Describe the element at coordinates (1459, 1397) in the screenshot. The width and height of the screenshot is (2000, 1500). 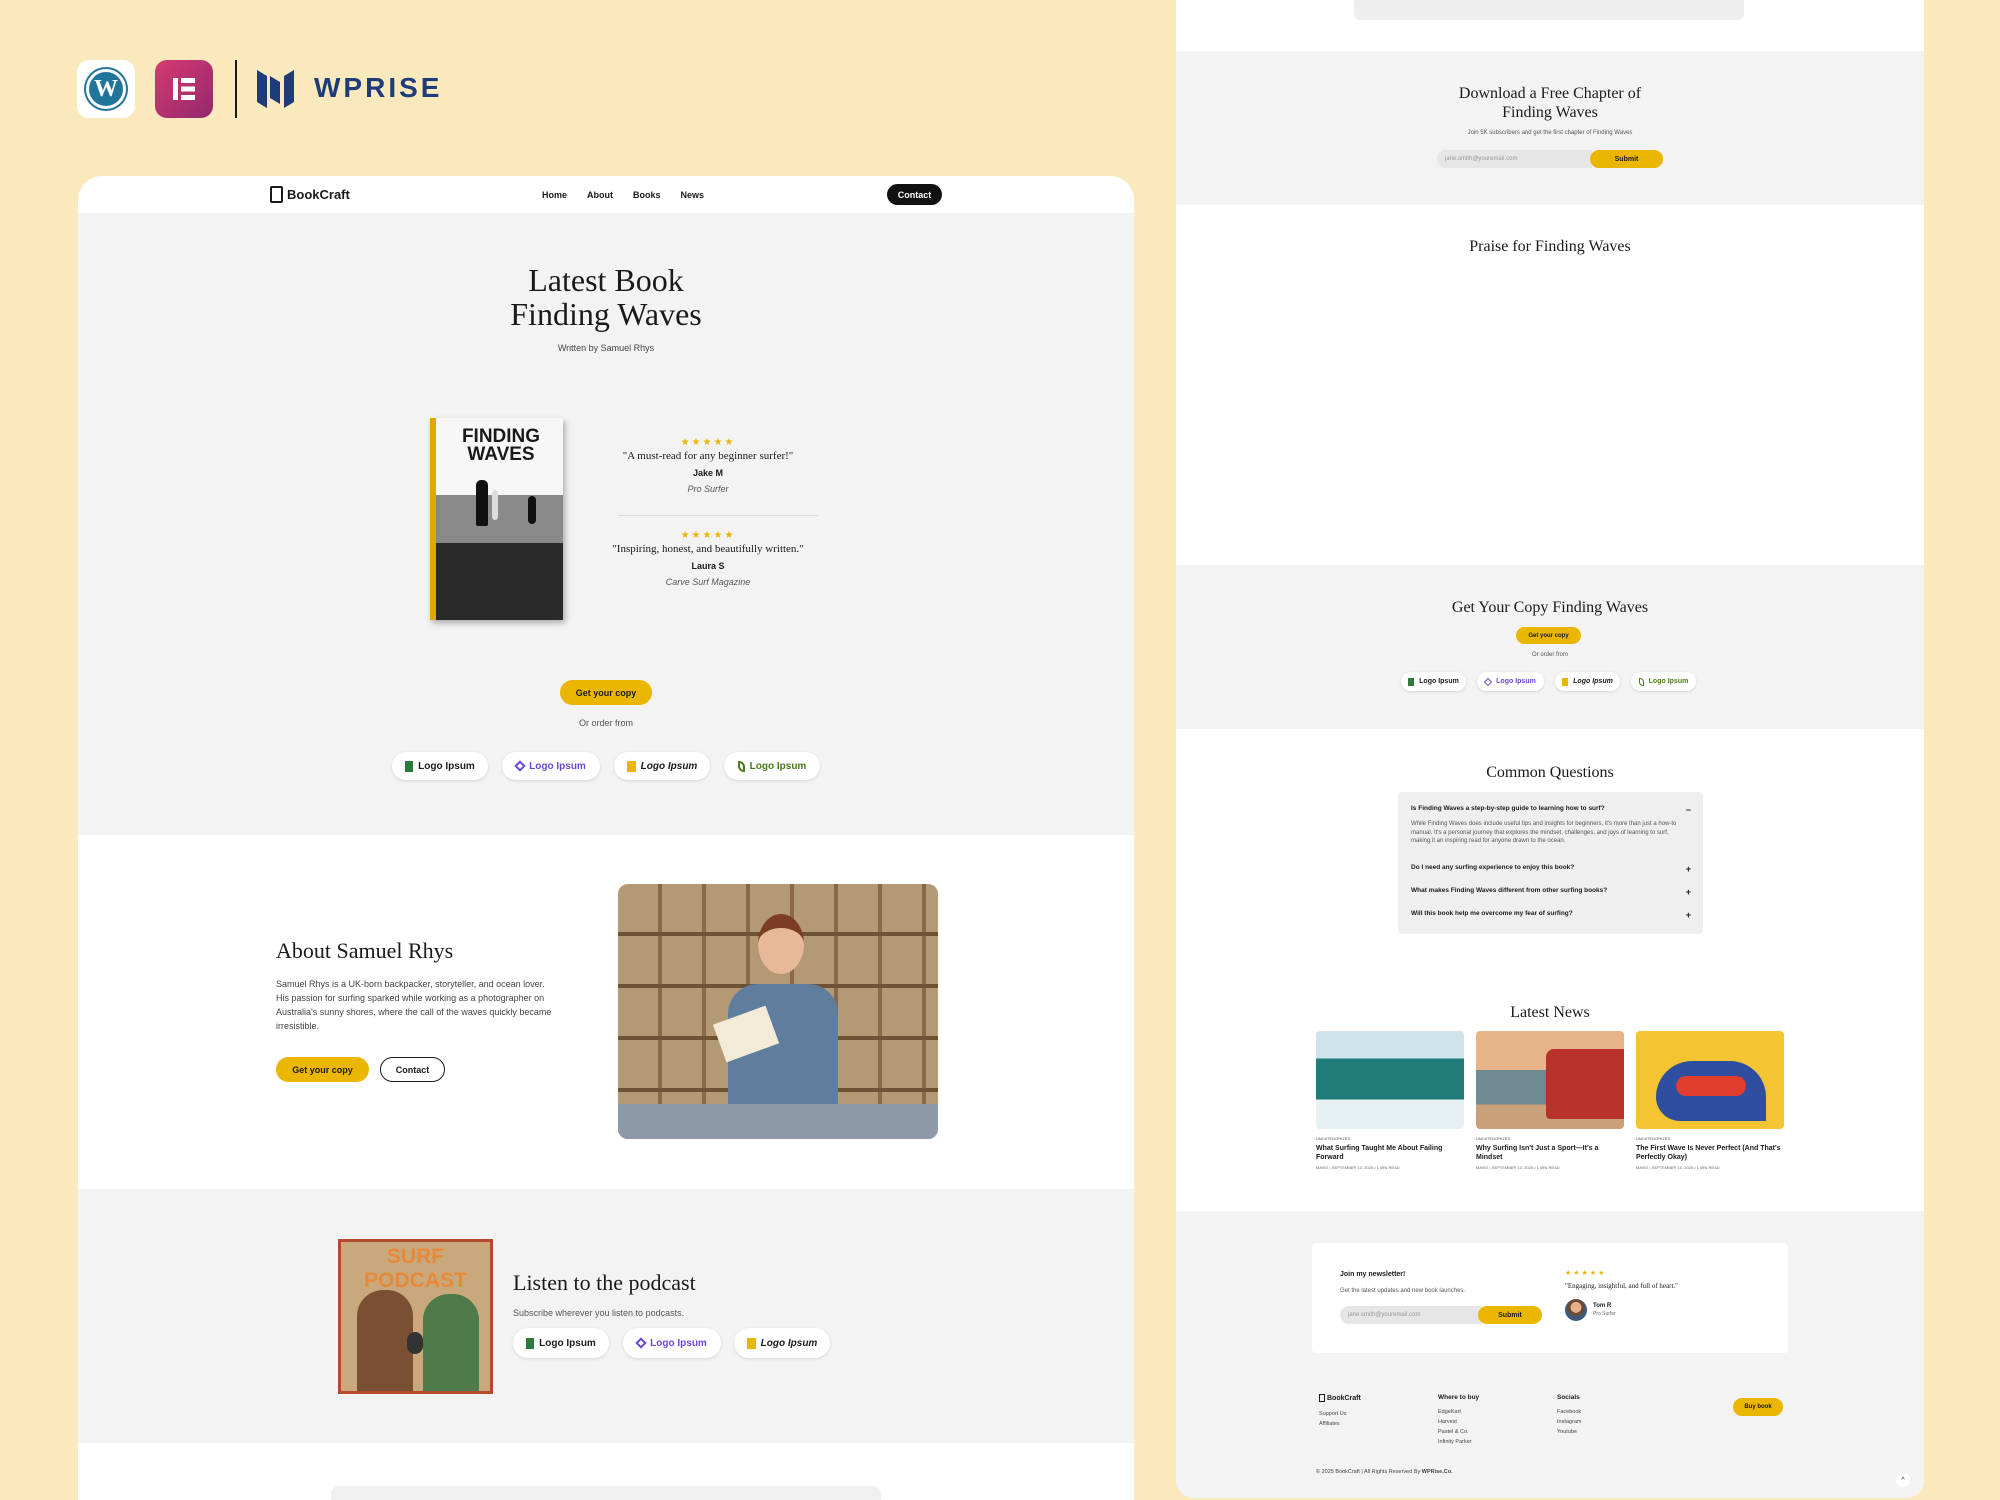
I see `where-to-buy-title: Where to buy` at that location.